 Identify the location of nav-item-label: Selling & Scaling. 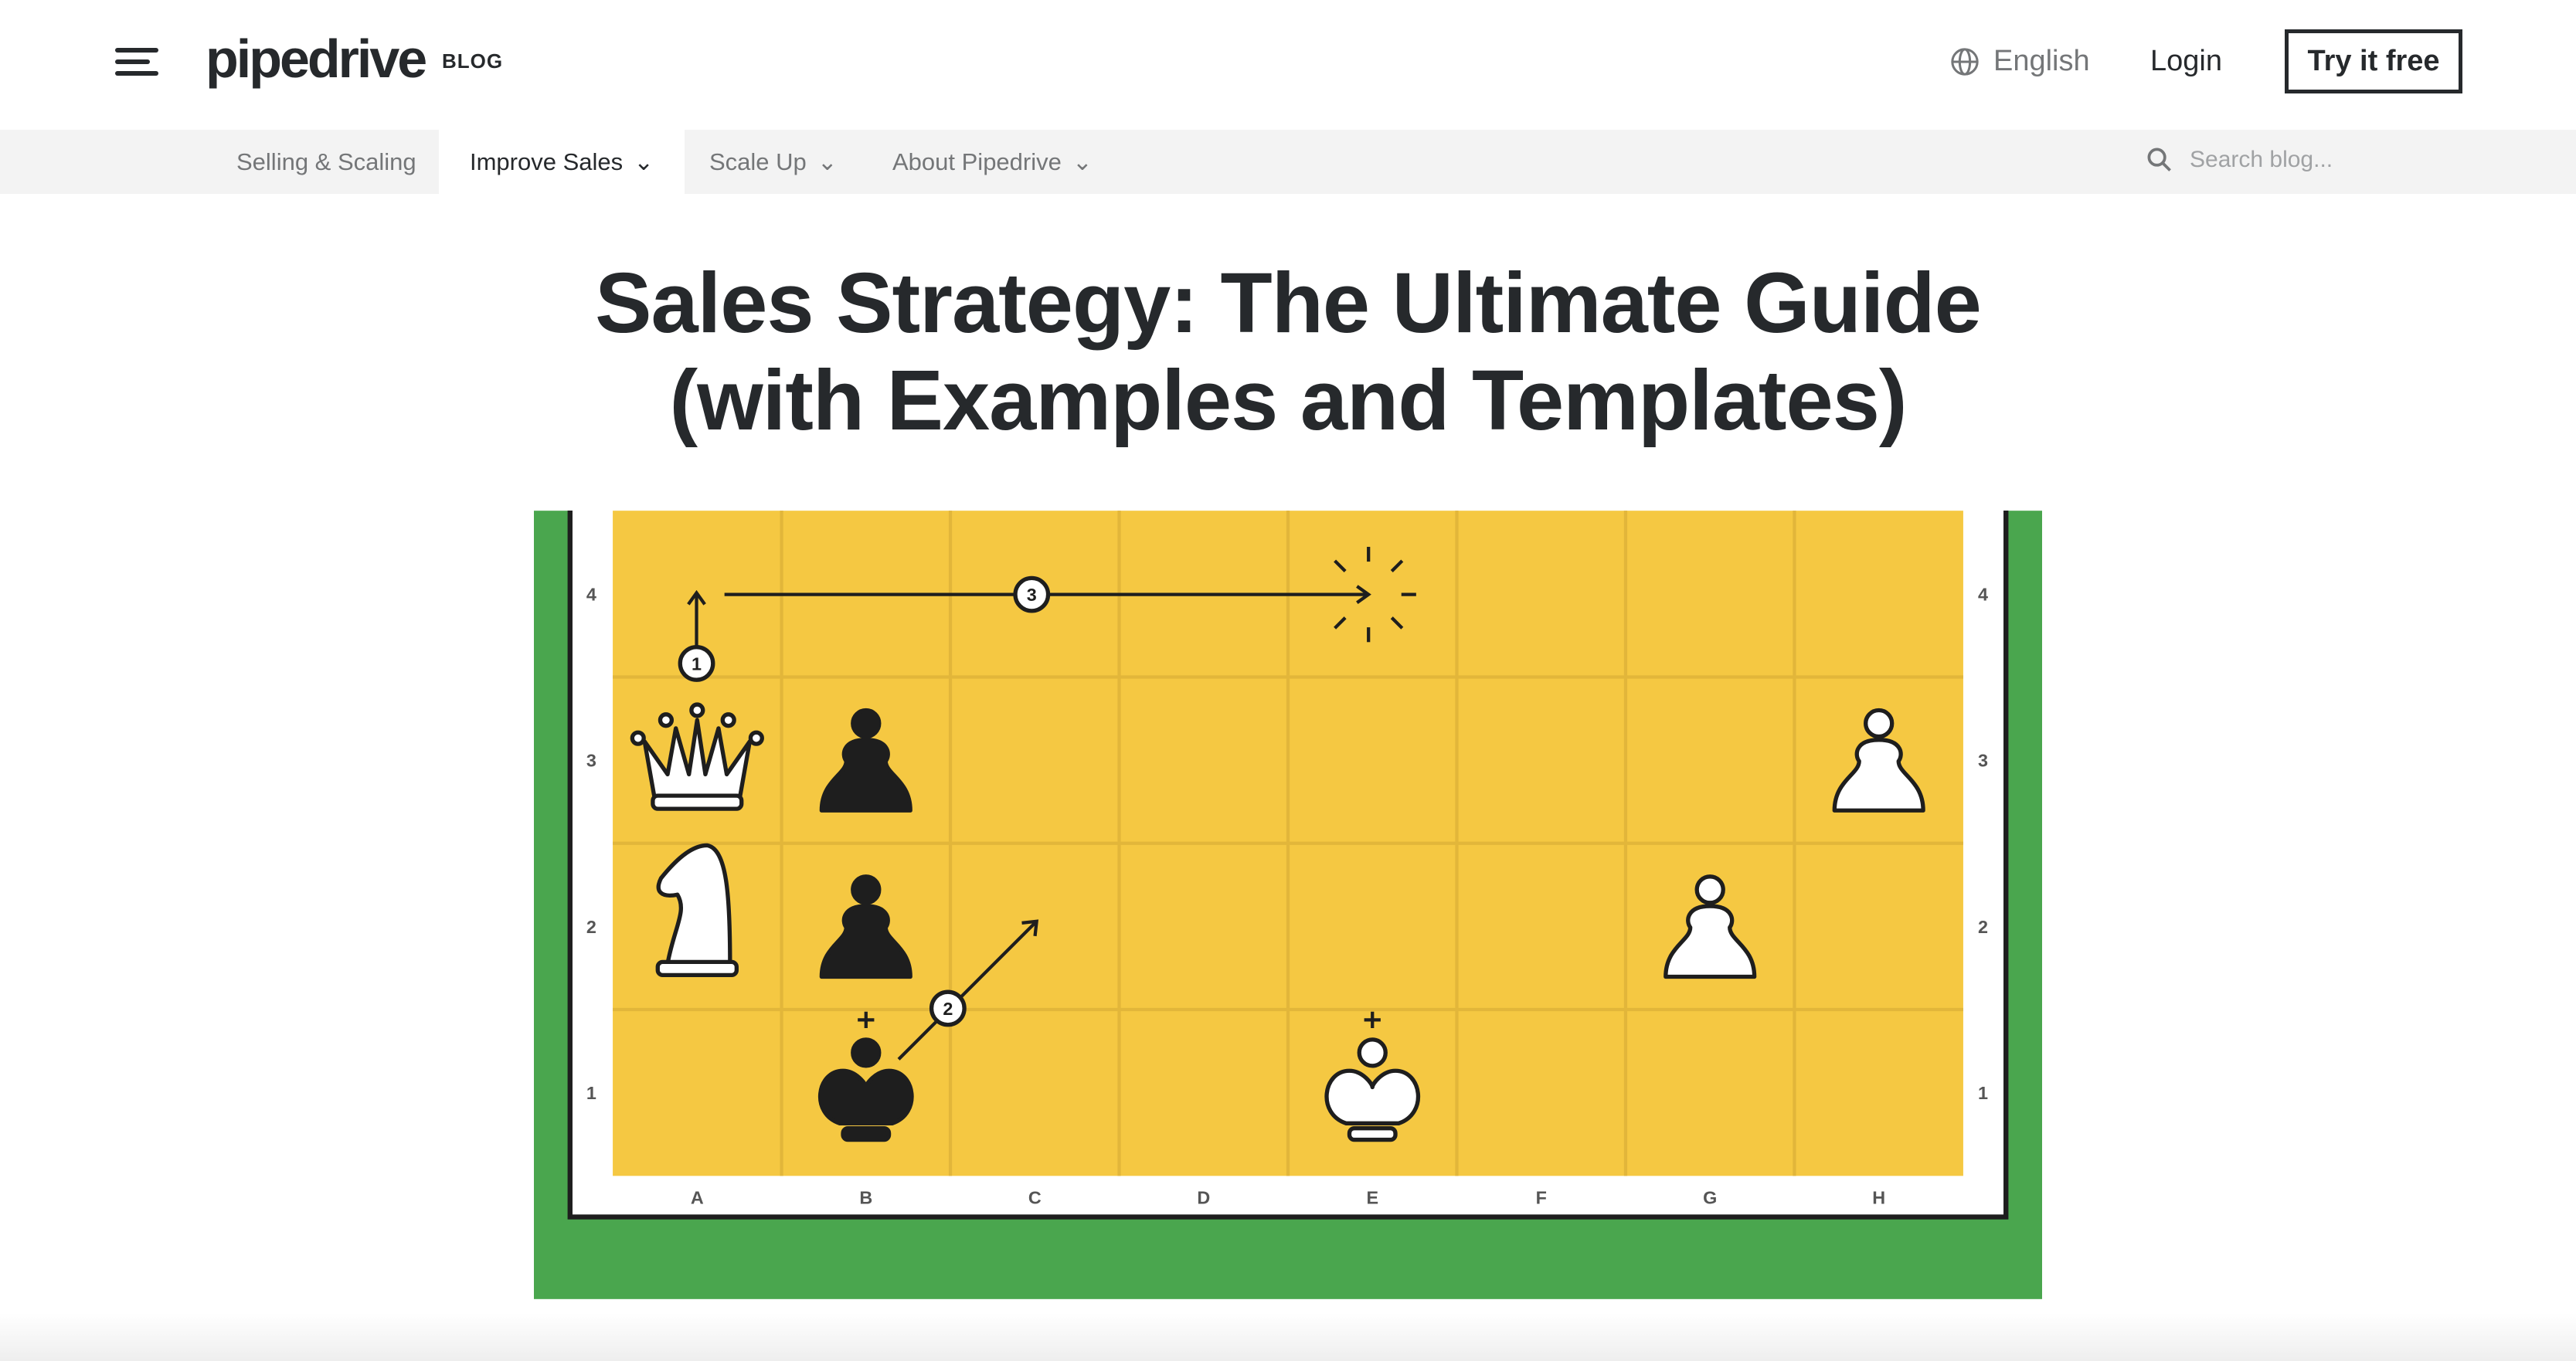
(326, 161).